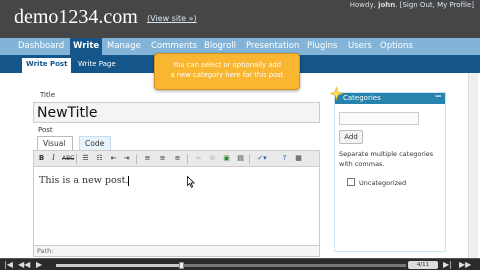 This screenshot has width=480, height=270. I want to click on add-category-button: Add, so click(351, 137).